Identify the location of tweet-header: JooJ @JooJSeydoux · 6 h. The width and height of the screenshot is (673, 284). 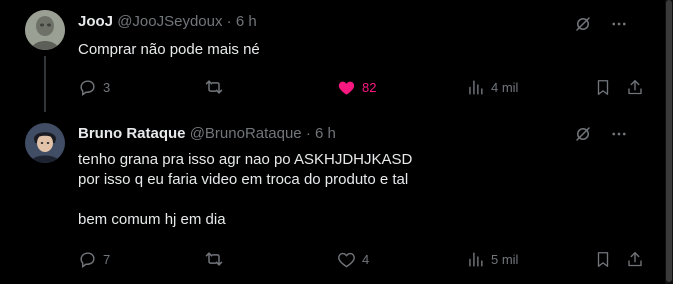
(167, 22).